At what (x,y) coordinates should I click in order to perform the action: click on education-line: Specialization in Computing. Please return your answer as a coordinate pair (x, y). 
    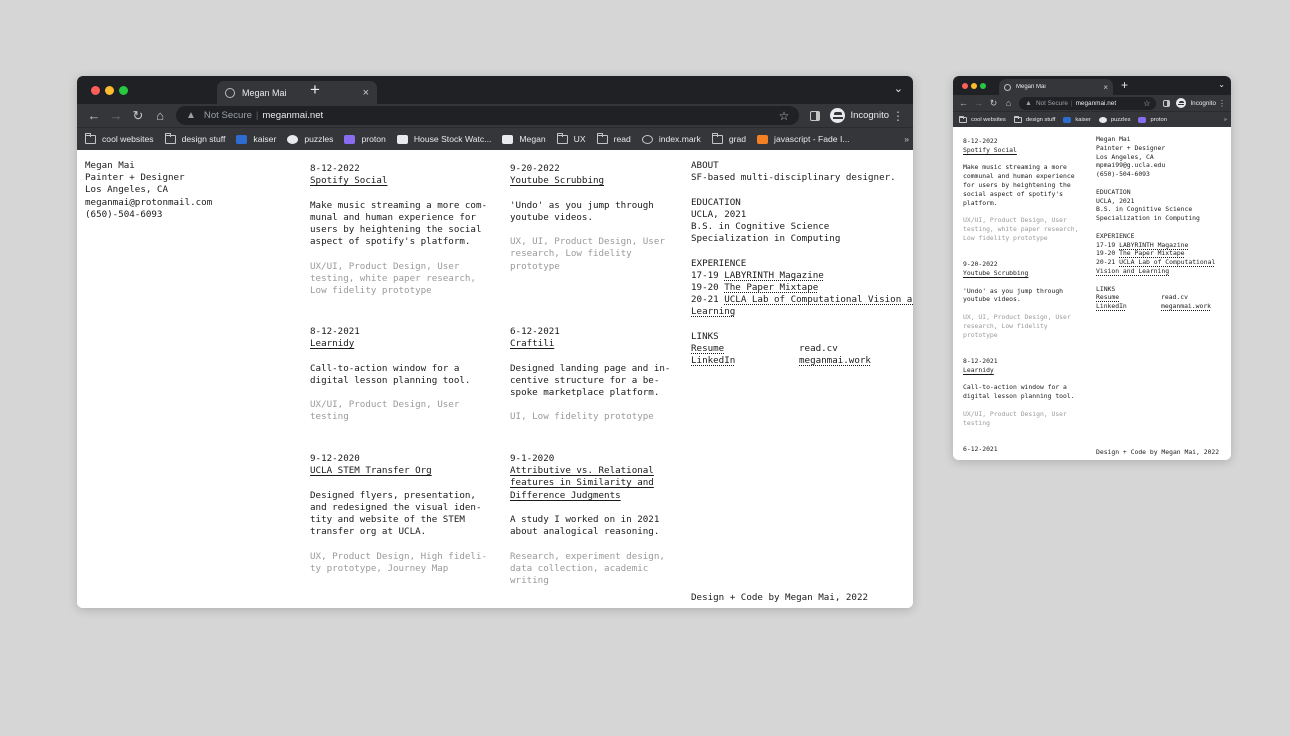
    Looking at the image, I should click on (766, 239).